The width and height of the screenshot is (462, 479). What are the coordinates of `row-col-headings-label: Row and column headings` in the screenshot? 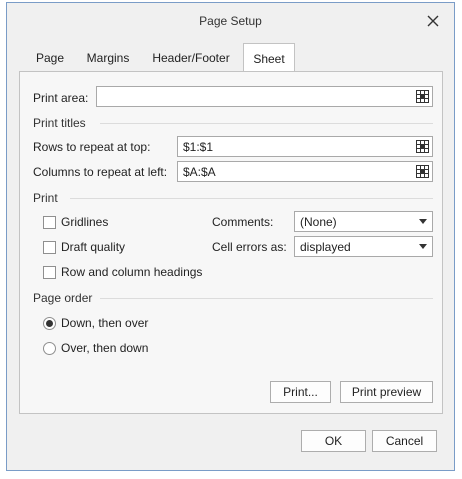 It's located at (132, 272).